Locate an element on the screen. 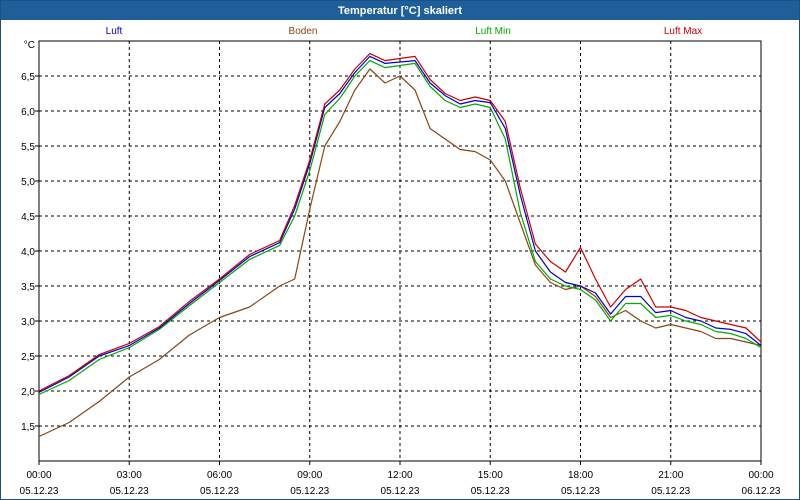  y-tick-label: 4,5 is located at coordinates (28, 217).